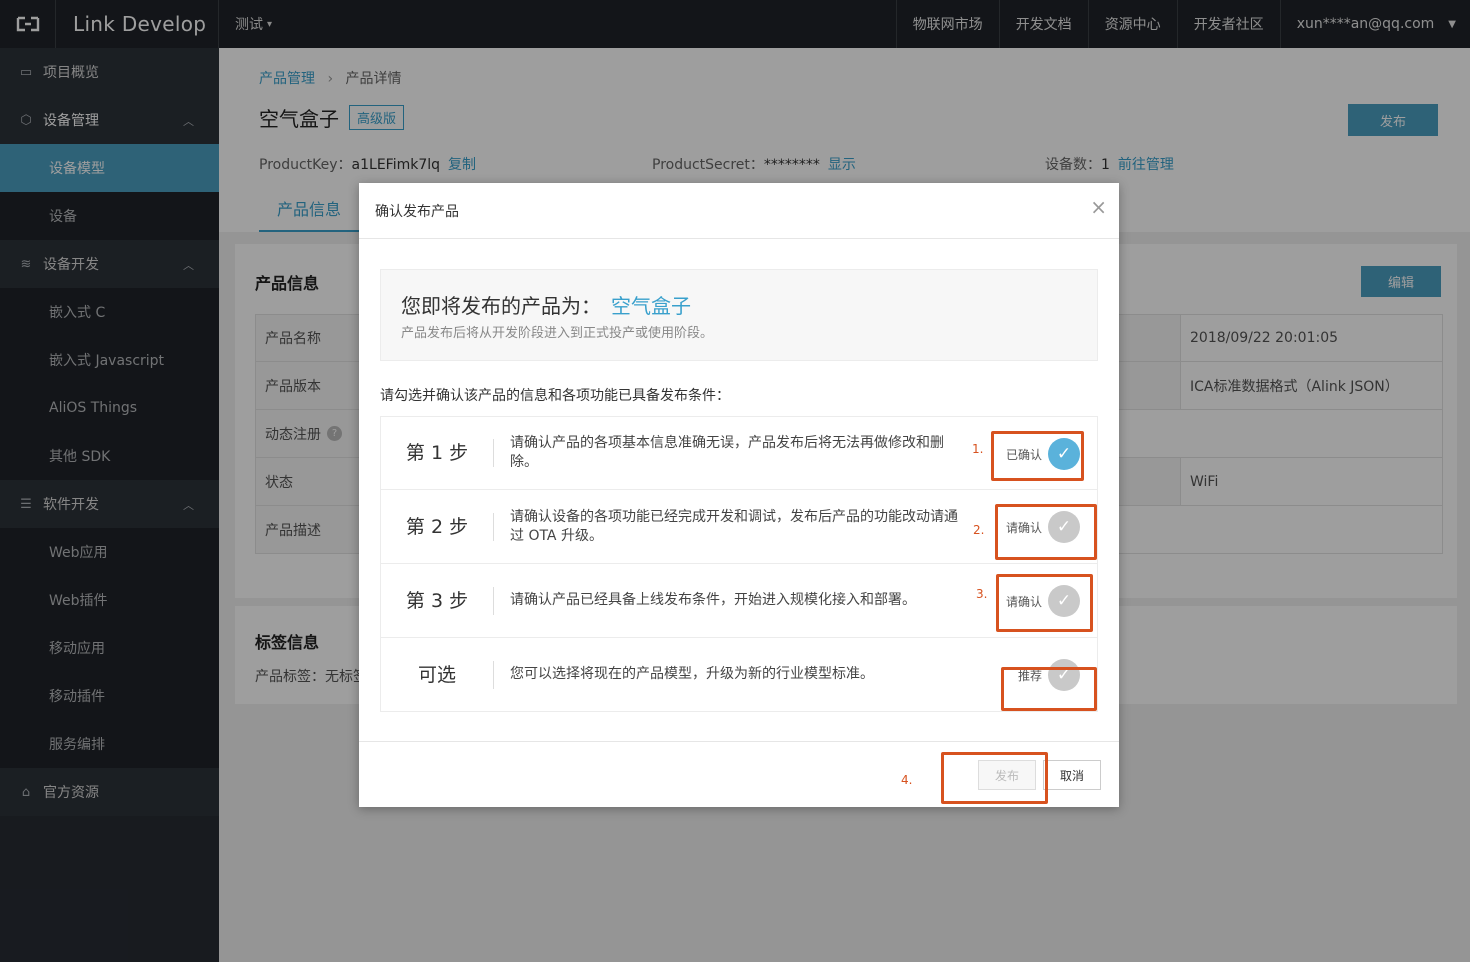 The image size is (1470, 962). What do you see at coordinates (437, 526) in the screenshot?
I see `step-label: 第 2 步` at bounding box center [437, 526].